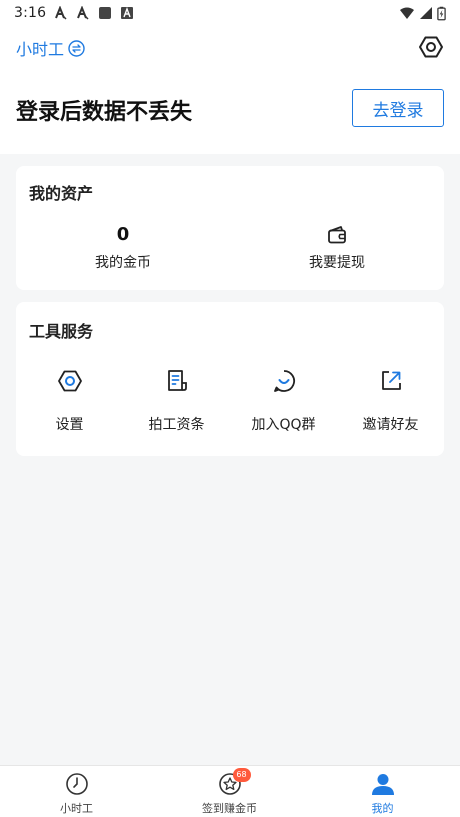 This screenshot has width=460, height=817. I want to click on tool-label: 邀请好友, so click(390, 425).